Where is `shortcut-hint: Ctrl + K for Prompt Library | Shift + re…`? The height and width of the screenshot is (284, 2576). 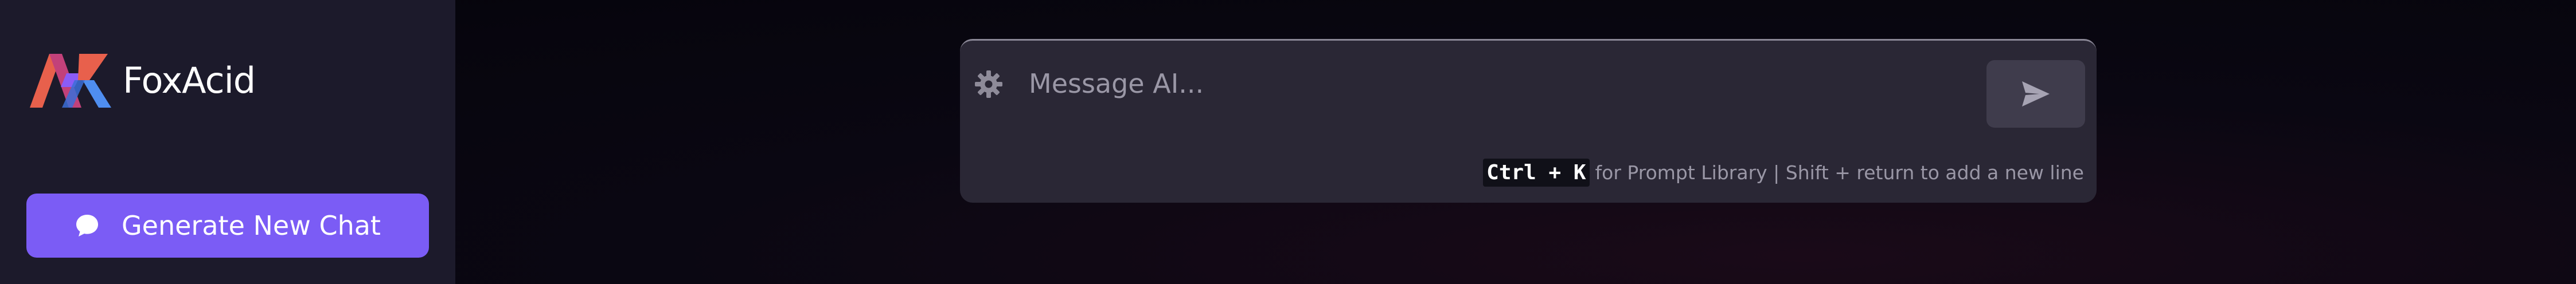 shortcut-hint: Ctrl + K for Prompt Library | Shift + re… is located at coordinates (1784, 173).